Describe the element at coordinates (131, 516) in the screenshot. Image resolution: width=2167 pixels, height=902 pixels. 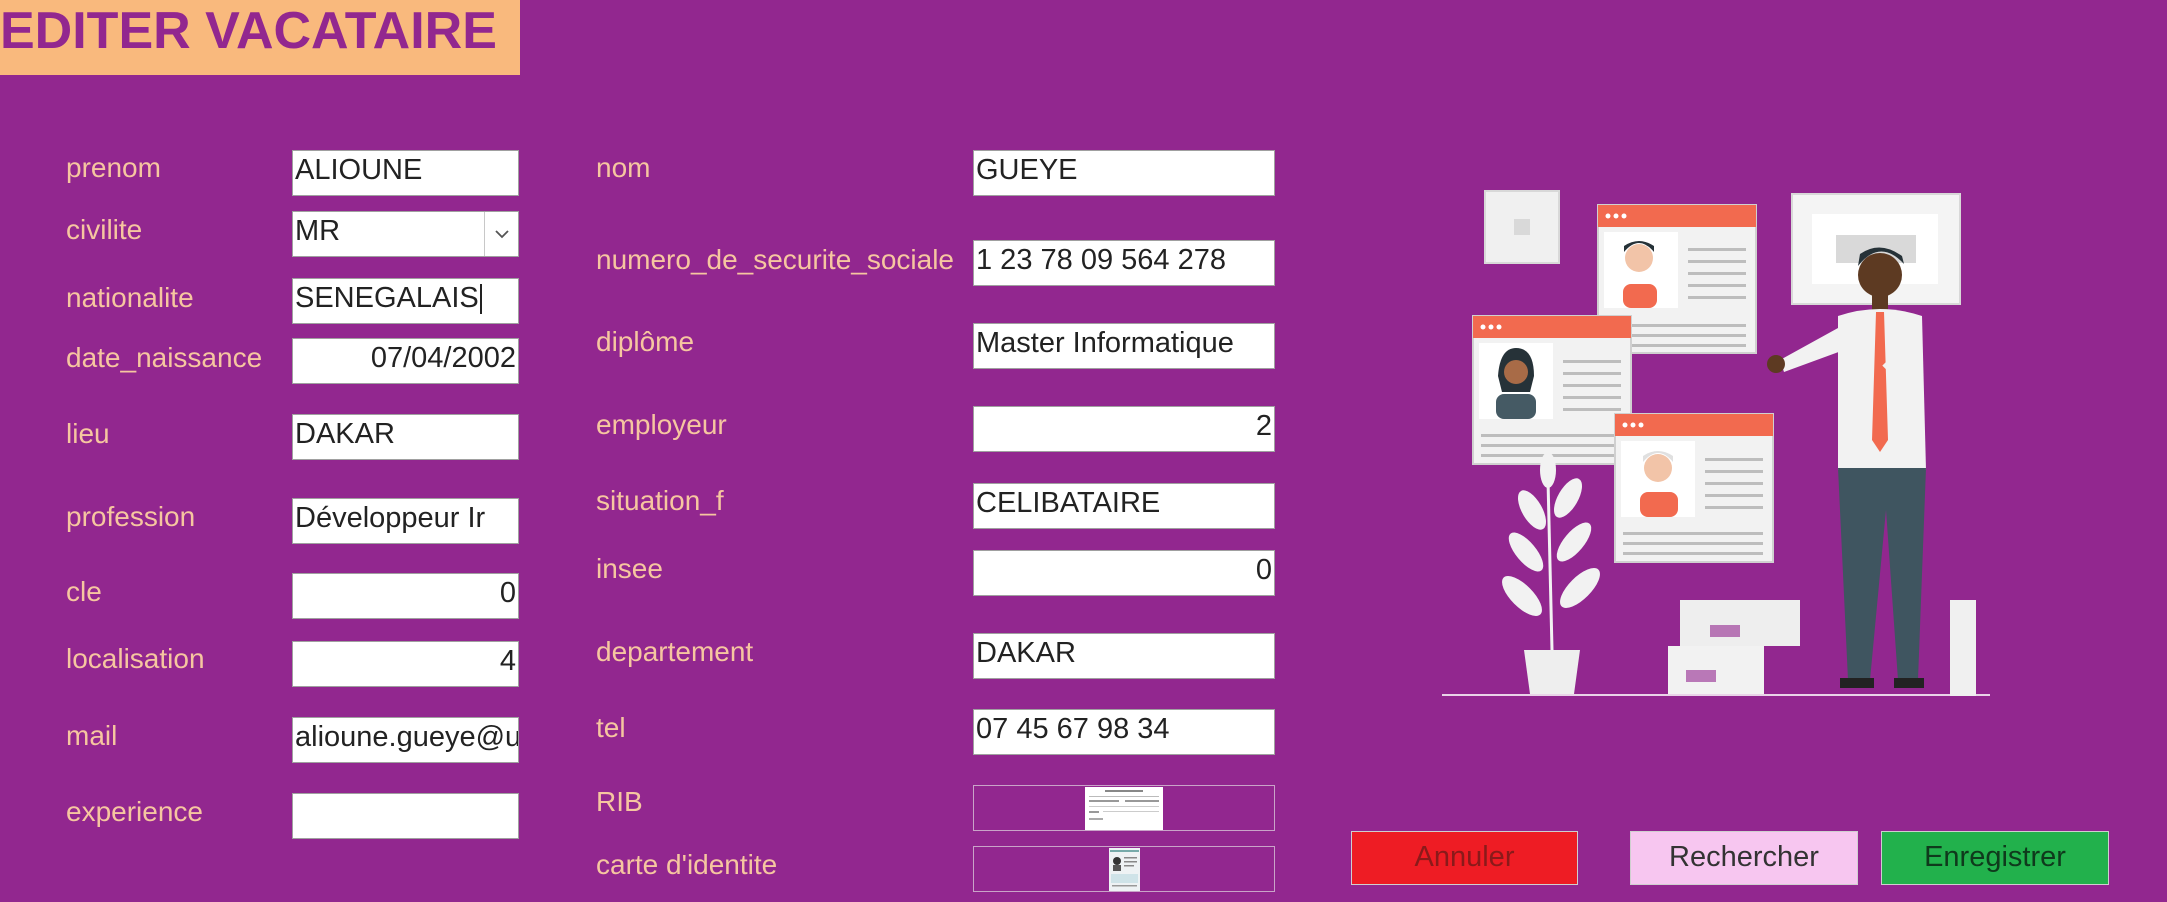
I see `profession-label: profession` at that location.